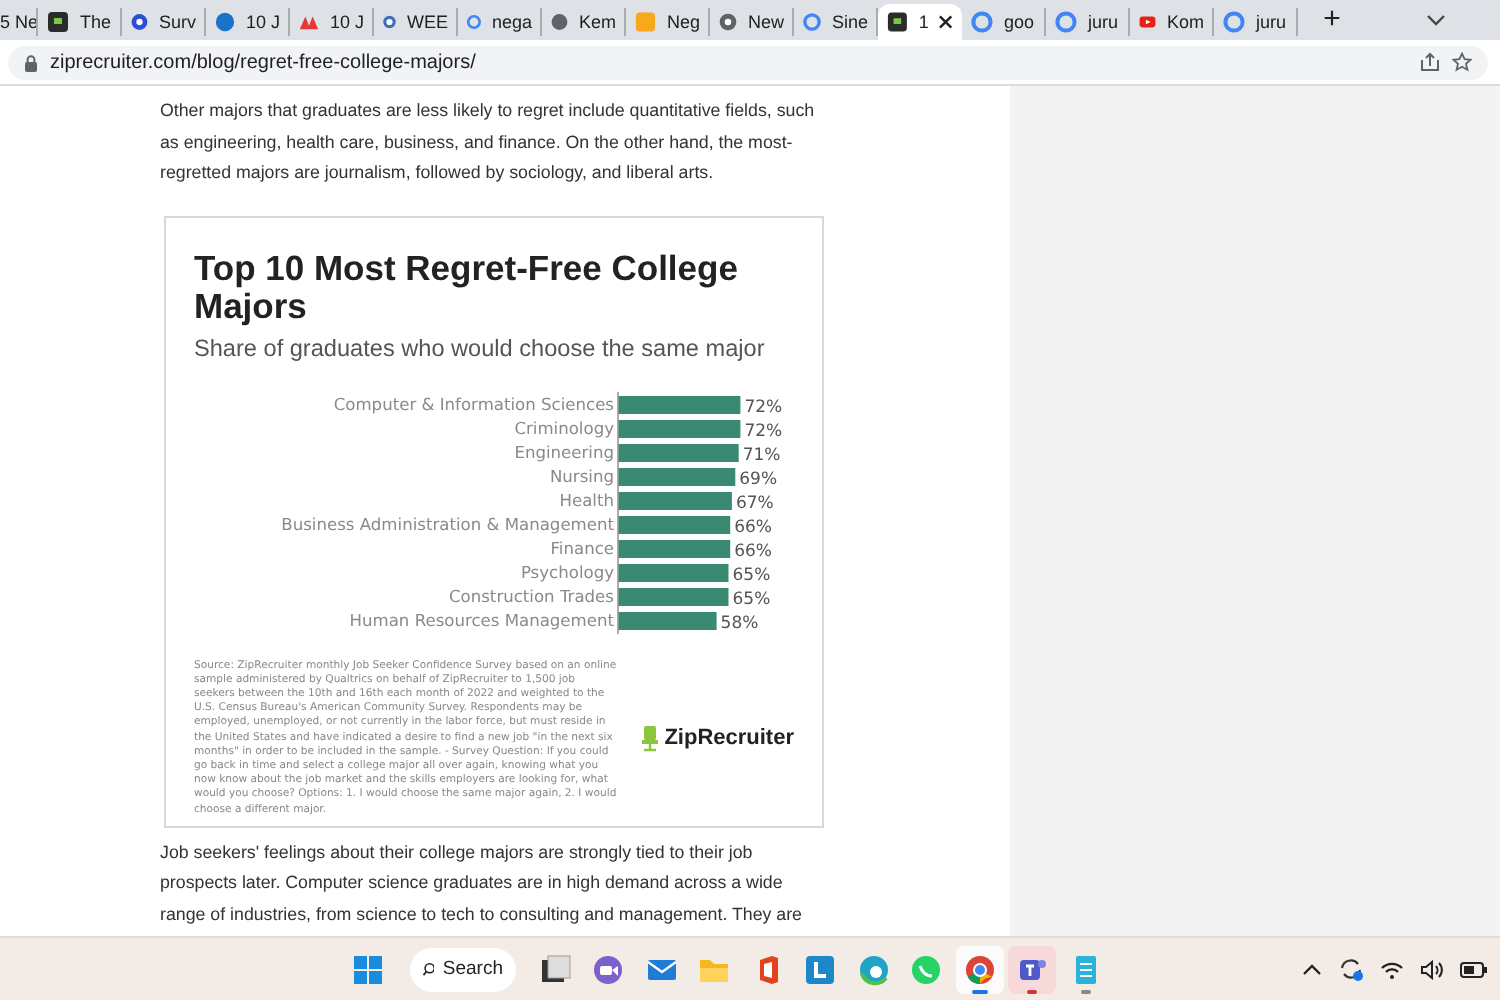 The image size is (1500, 1000). What do you see at coordinates (1432, 969) in the screenshot?
I see `volume-icon` at bounding box center [1432, 969].